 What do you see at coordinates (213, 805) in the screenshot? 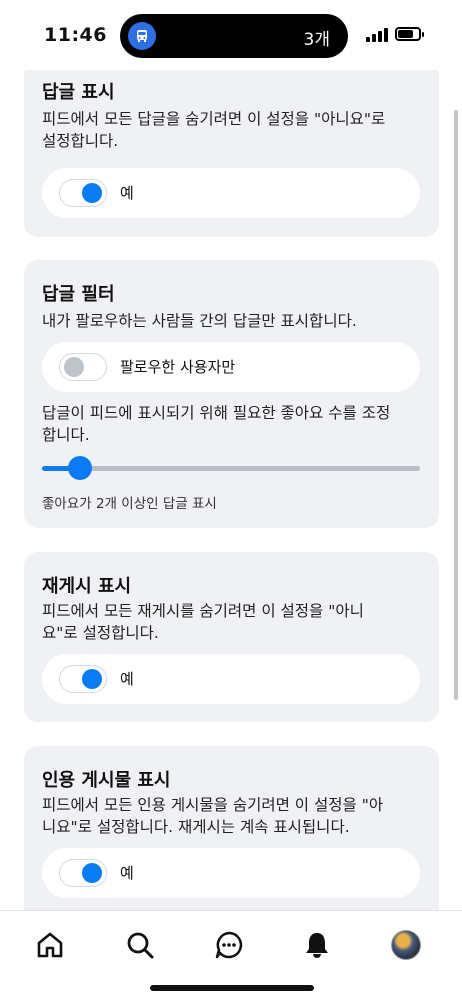
I see `card-desc-line1: 피드에서 모든 인용 게시물을 숨기려면 이 설정을 "아` at bounding box center [213, 805].